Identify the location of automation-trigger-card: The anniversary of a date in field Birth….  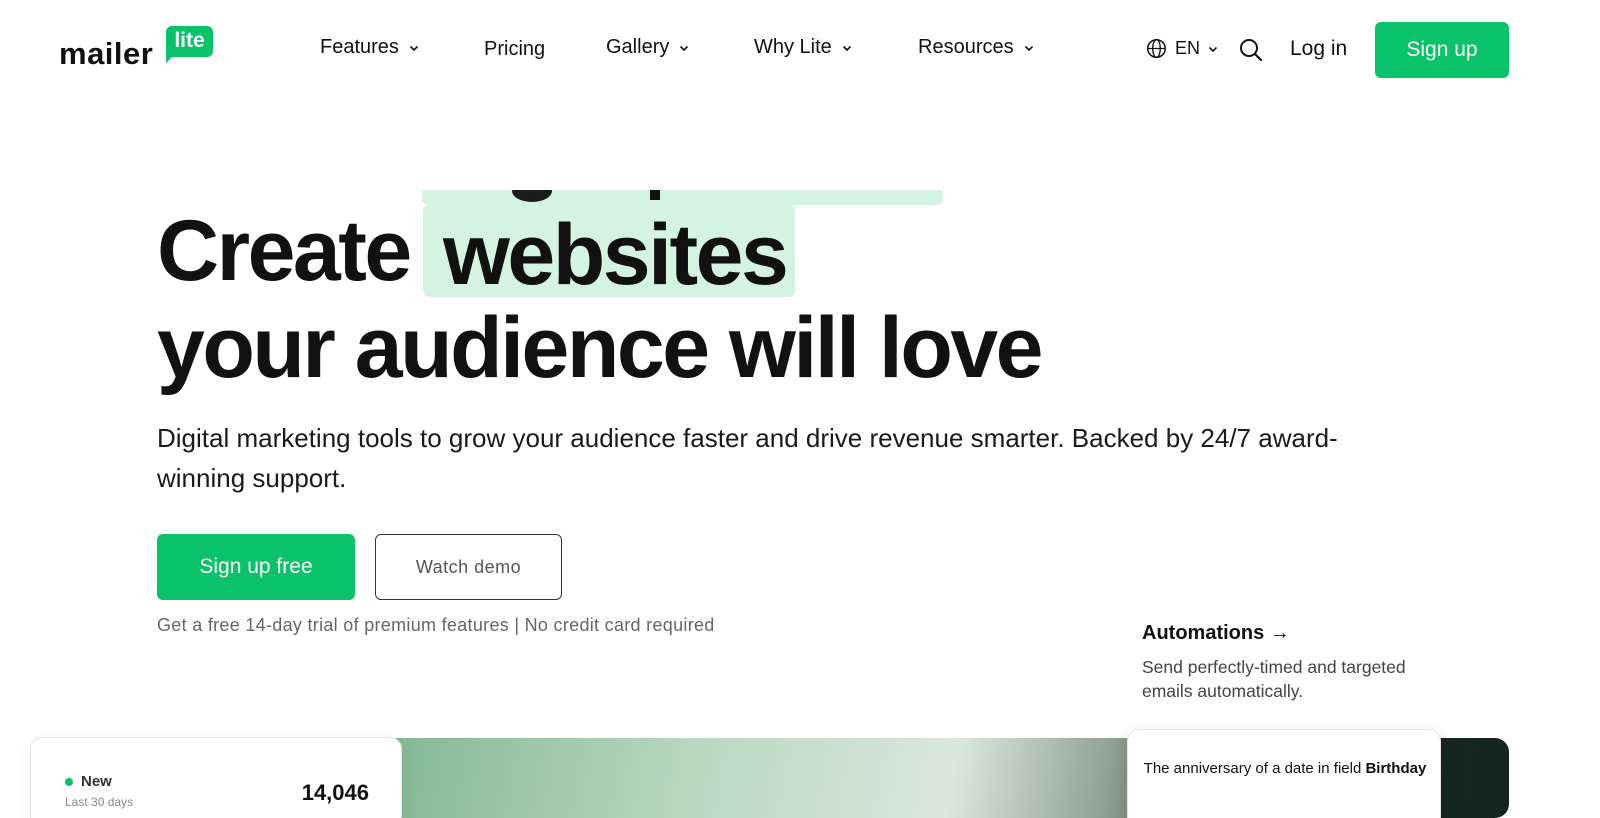
(1284, 773).